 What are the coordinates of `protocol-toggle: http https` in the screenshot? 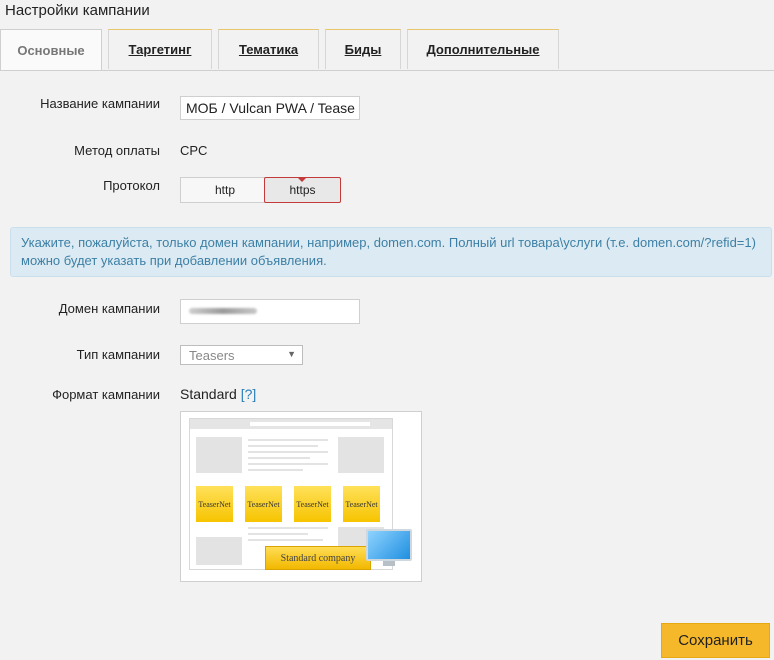 It's located at (260, 190).